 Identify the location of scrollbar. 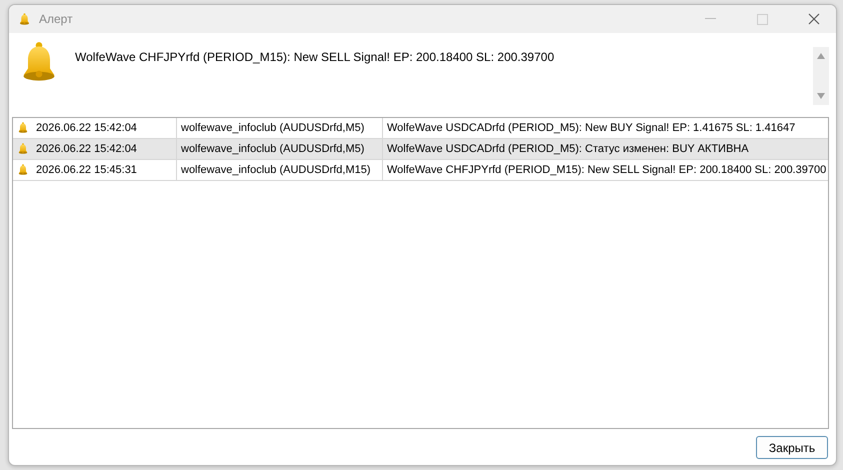
(821, 76).